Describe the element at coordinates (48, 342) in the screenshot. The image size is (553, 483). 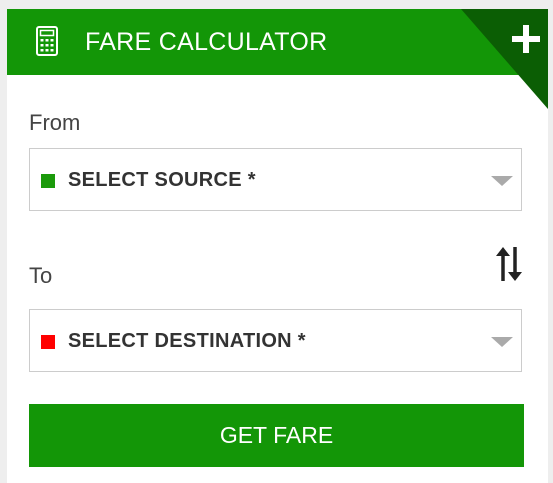
I see `destination-marker` at that location.